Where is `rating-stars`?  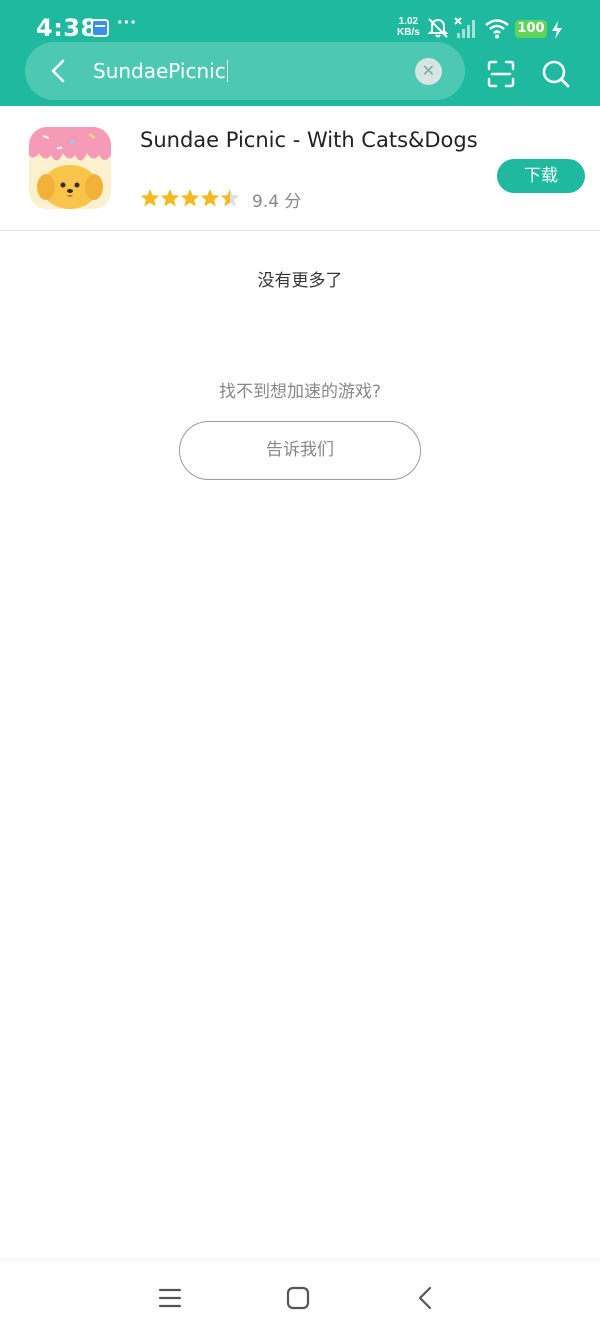
rating-stars is located at coordinates (190, 198).